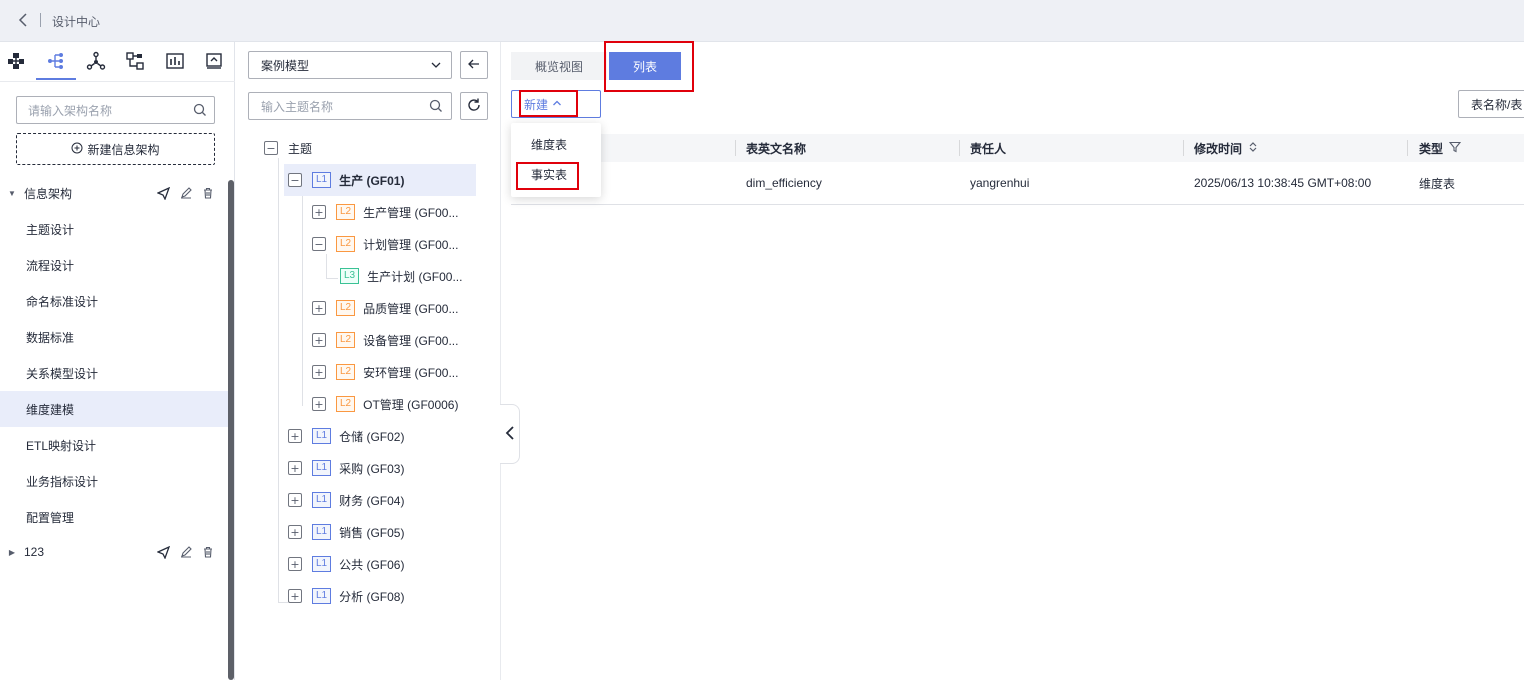  Describe the element at coordinates (1491, 104) in the screenshot. I see `table-name-search-input: 表名称/表` at that location.